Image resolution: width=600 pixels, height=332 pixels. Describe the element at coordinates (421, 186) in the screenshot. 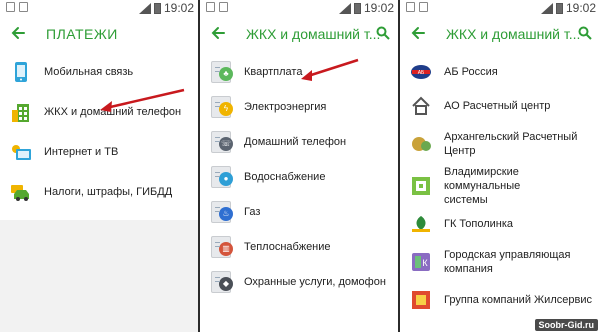

I see `vladimir-logo-icon` at that location.